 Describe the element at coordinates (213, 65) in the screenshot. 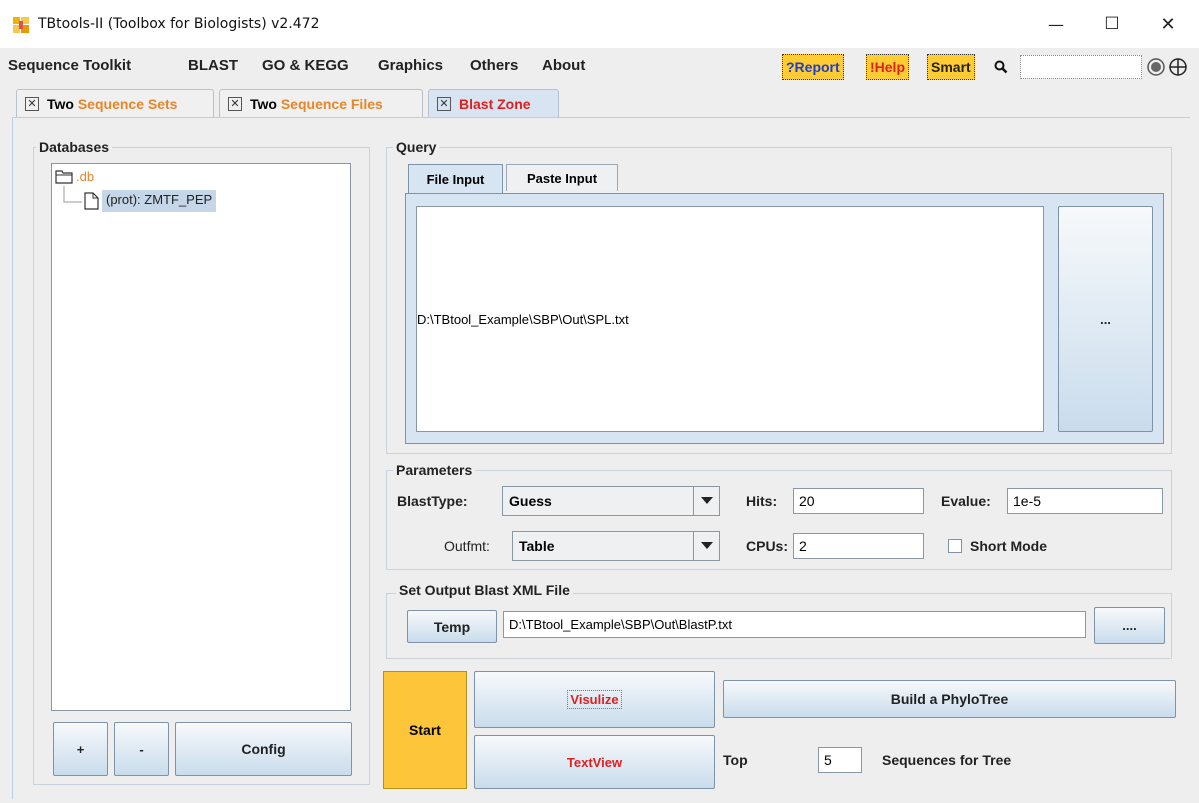

I see `menu-blast: BLAST` at that location.